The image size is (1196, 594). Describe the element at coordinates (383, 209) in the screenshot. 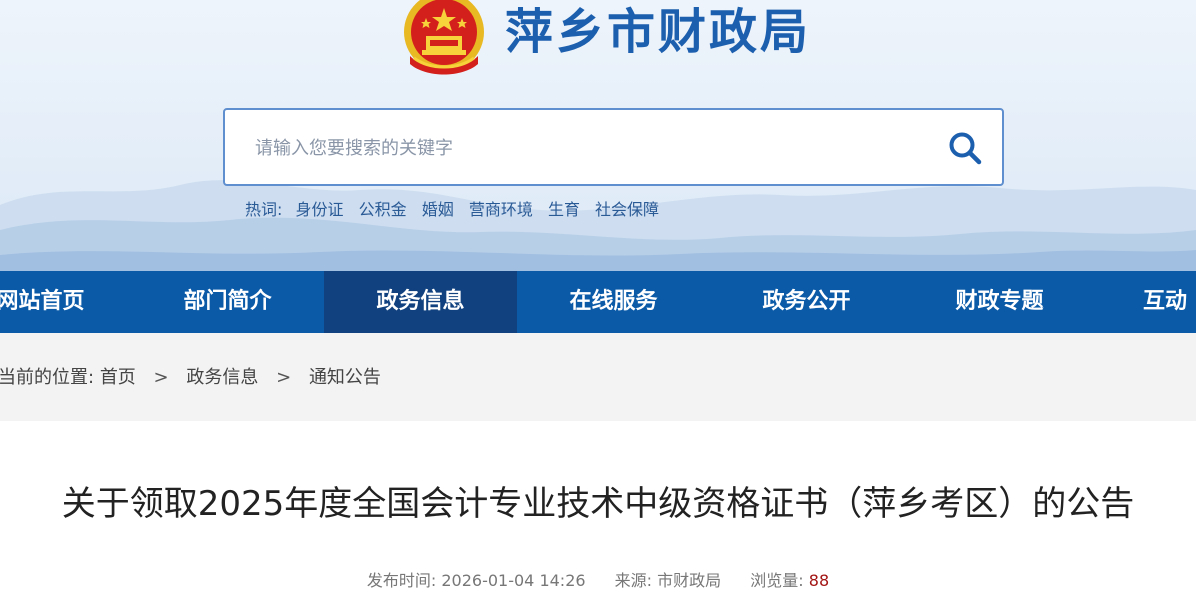

I see `hotword-link: 公积金` at that location.